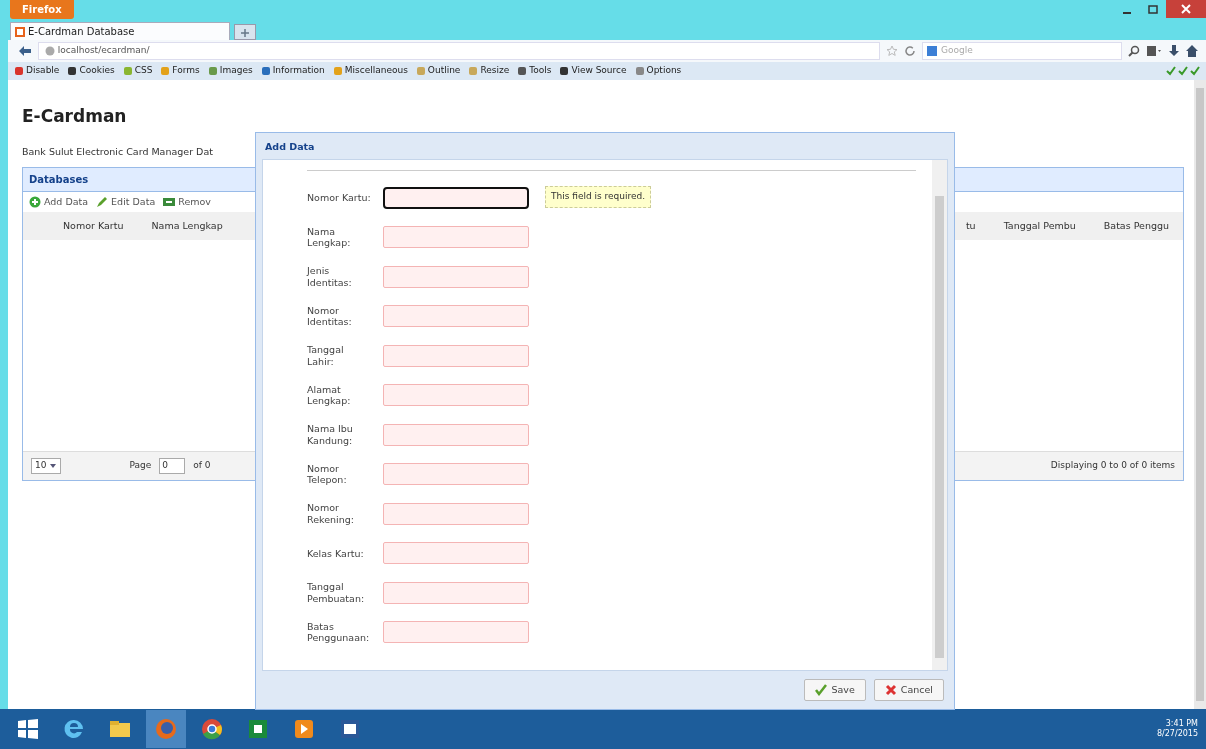  What do you see at coordinates (908, 690) in the screenshot?
I see `cancel-button: Cancel` at bounding box center [908, 690].